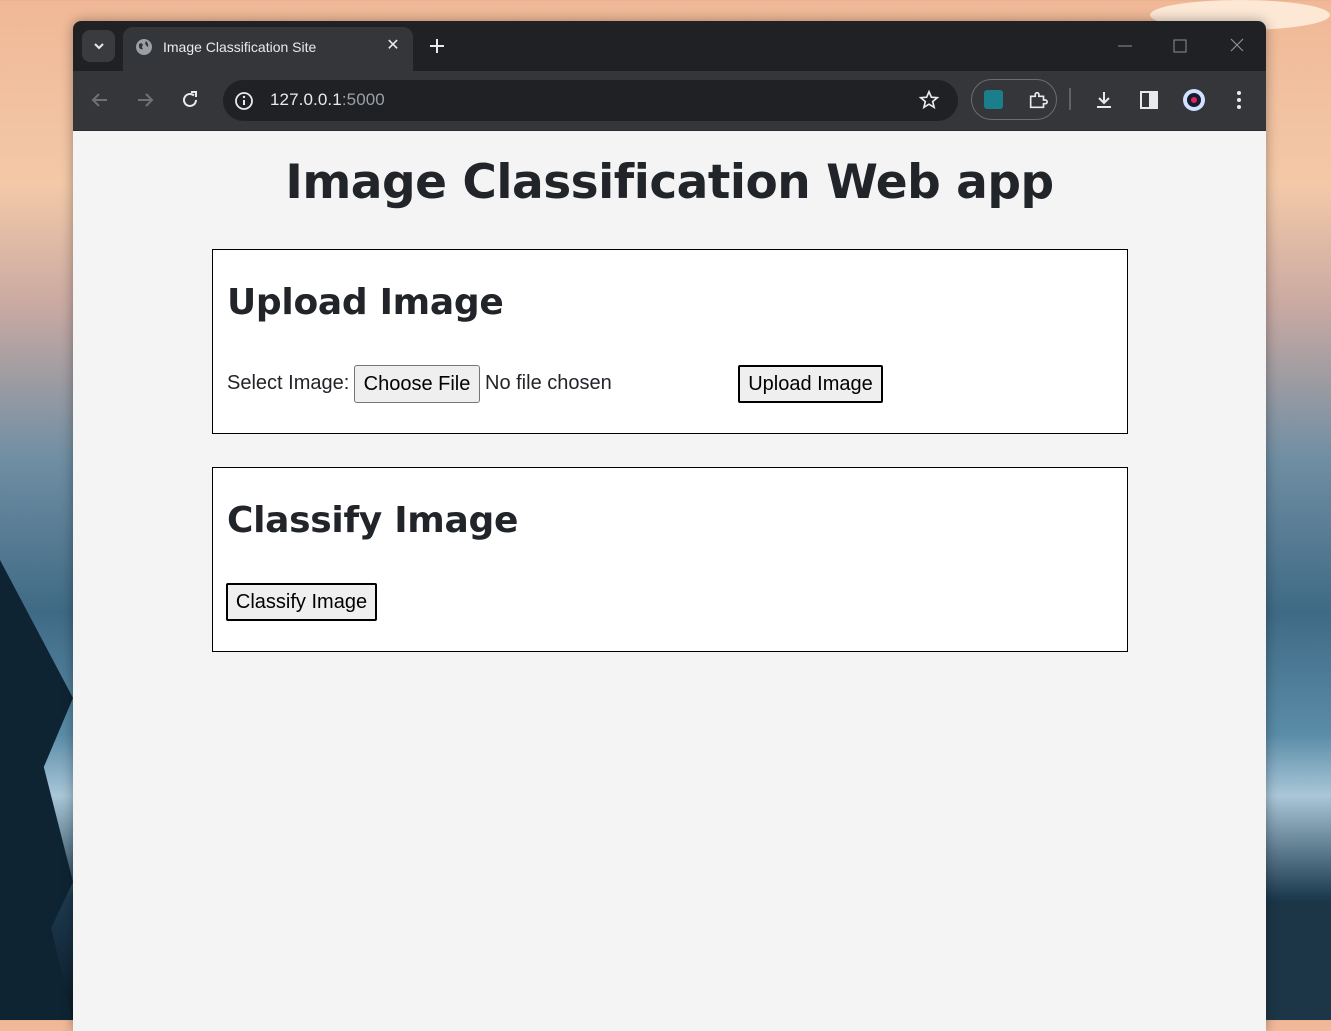 The image size is (1331, 1031). I want to click on browser-toolbar: 127.0.0.1:5000, so click(669, 101).